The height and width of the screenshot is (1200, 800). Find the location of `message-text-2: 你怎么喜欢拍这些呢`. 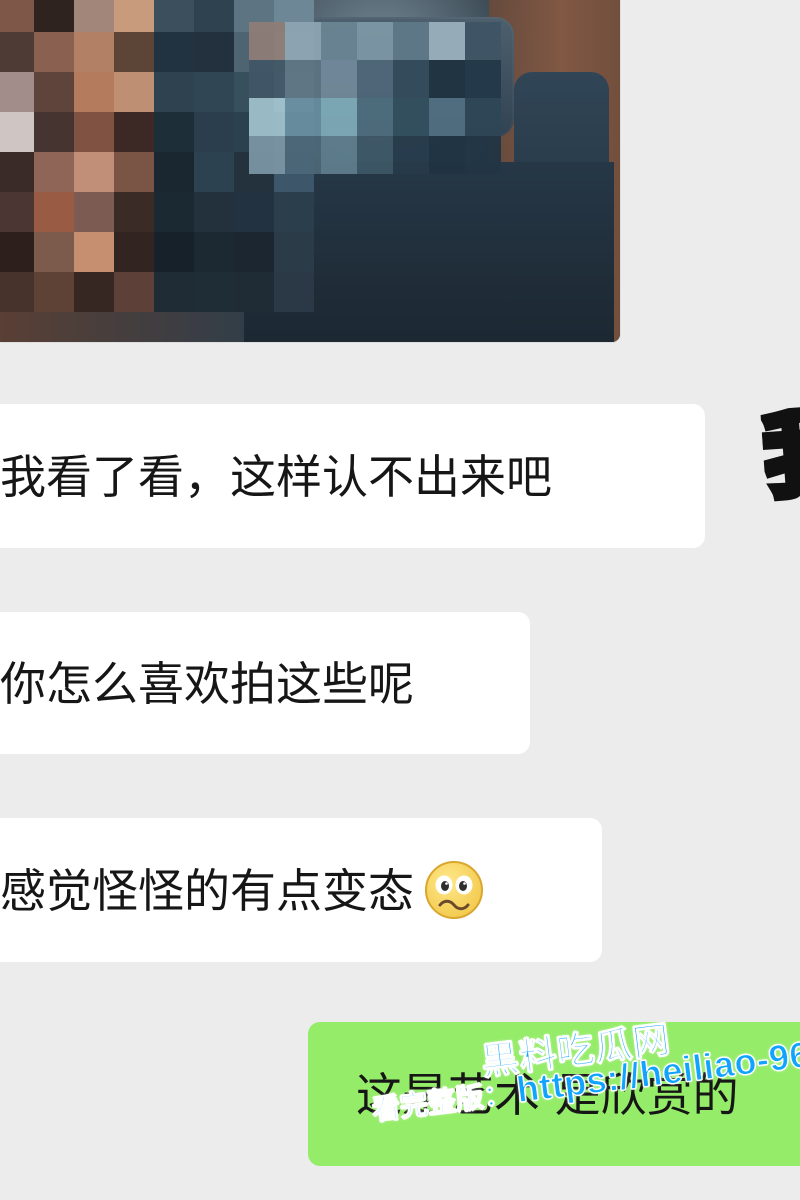

message-text-2: 你怎么喜欢拍这些呢 is located at coordinates (207, 684).